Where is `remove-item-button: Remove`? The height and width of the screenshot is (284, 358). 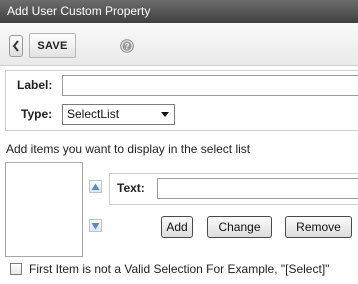 remove-item-button: Remove is located at coordinates (318, 227).